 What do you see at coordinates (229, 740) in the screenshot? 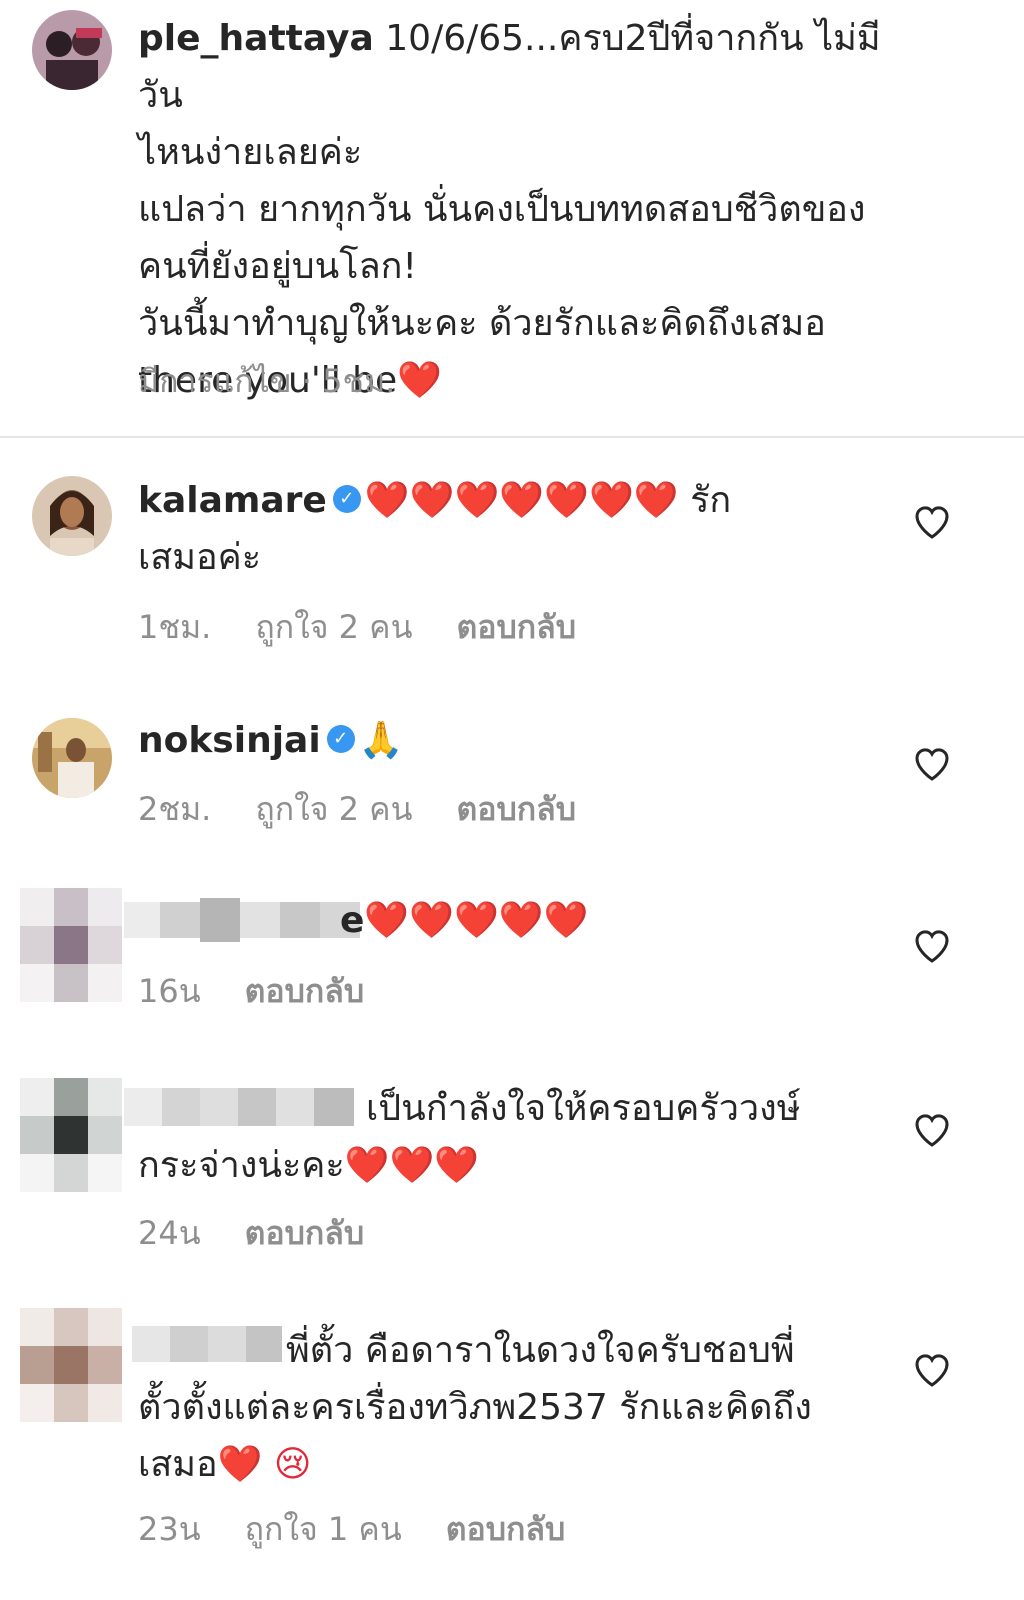
I see `comment-username: noksinjai` at bounding box center [229, 740].